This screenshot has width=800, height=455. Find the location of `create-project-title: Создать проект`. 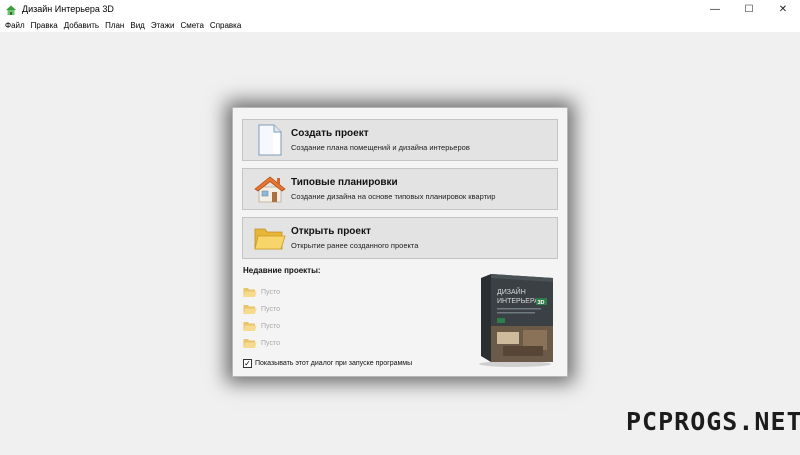

create-project-title: Создать проект is located at coordinates (330, 133).